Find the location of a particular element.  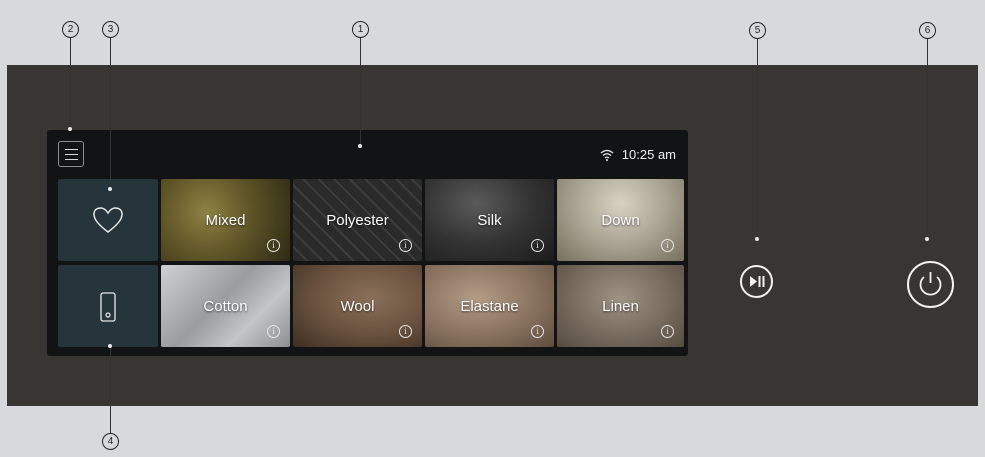

favorites-tile is located at coordinates (108, 220).